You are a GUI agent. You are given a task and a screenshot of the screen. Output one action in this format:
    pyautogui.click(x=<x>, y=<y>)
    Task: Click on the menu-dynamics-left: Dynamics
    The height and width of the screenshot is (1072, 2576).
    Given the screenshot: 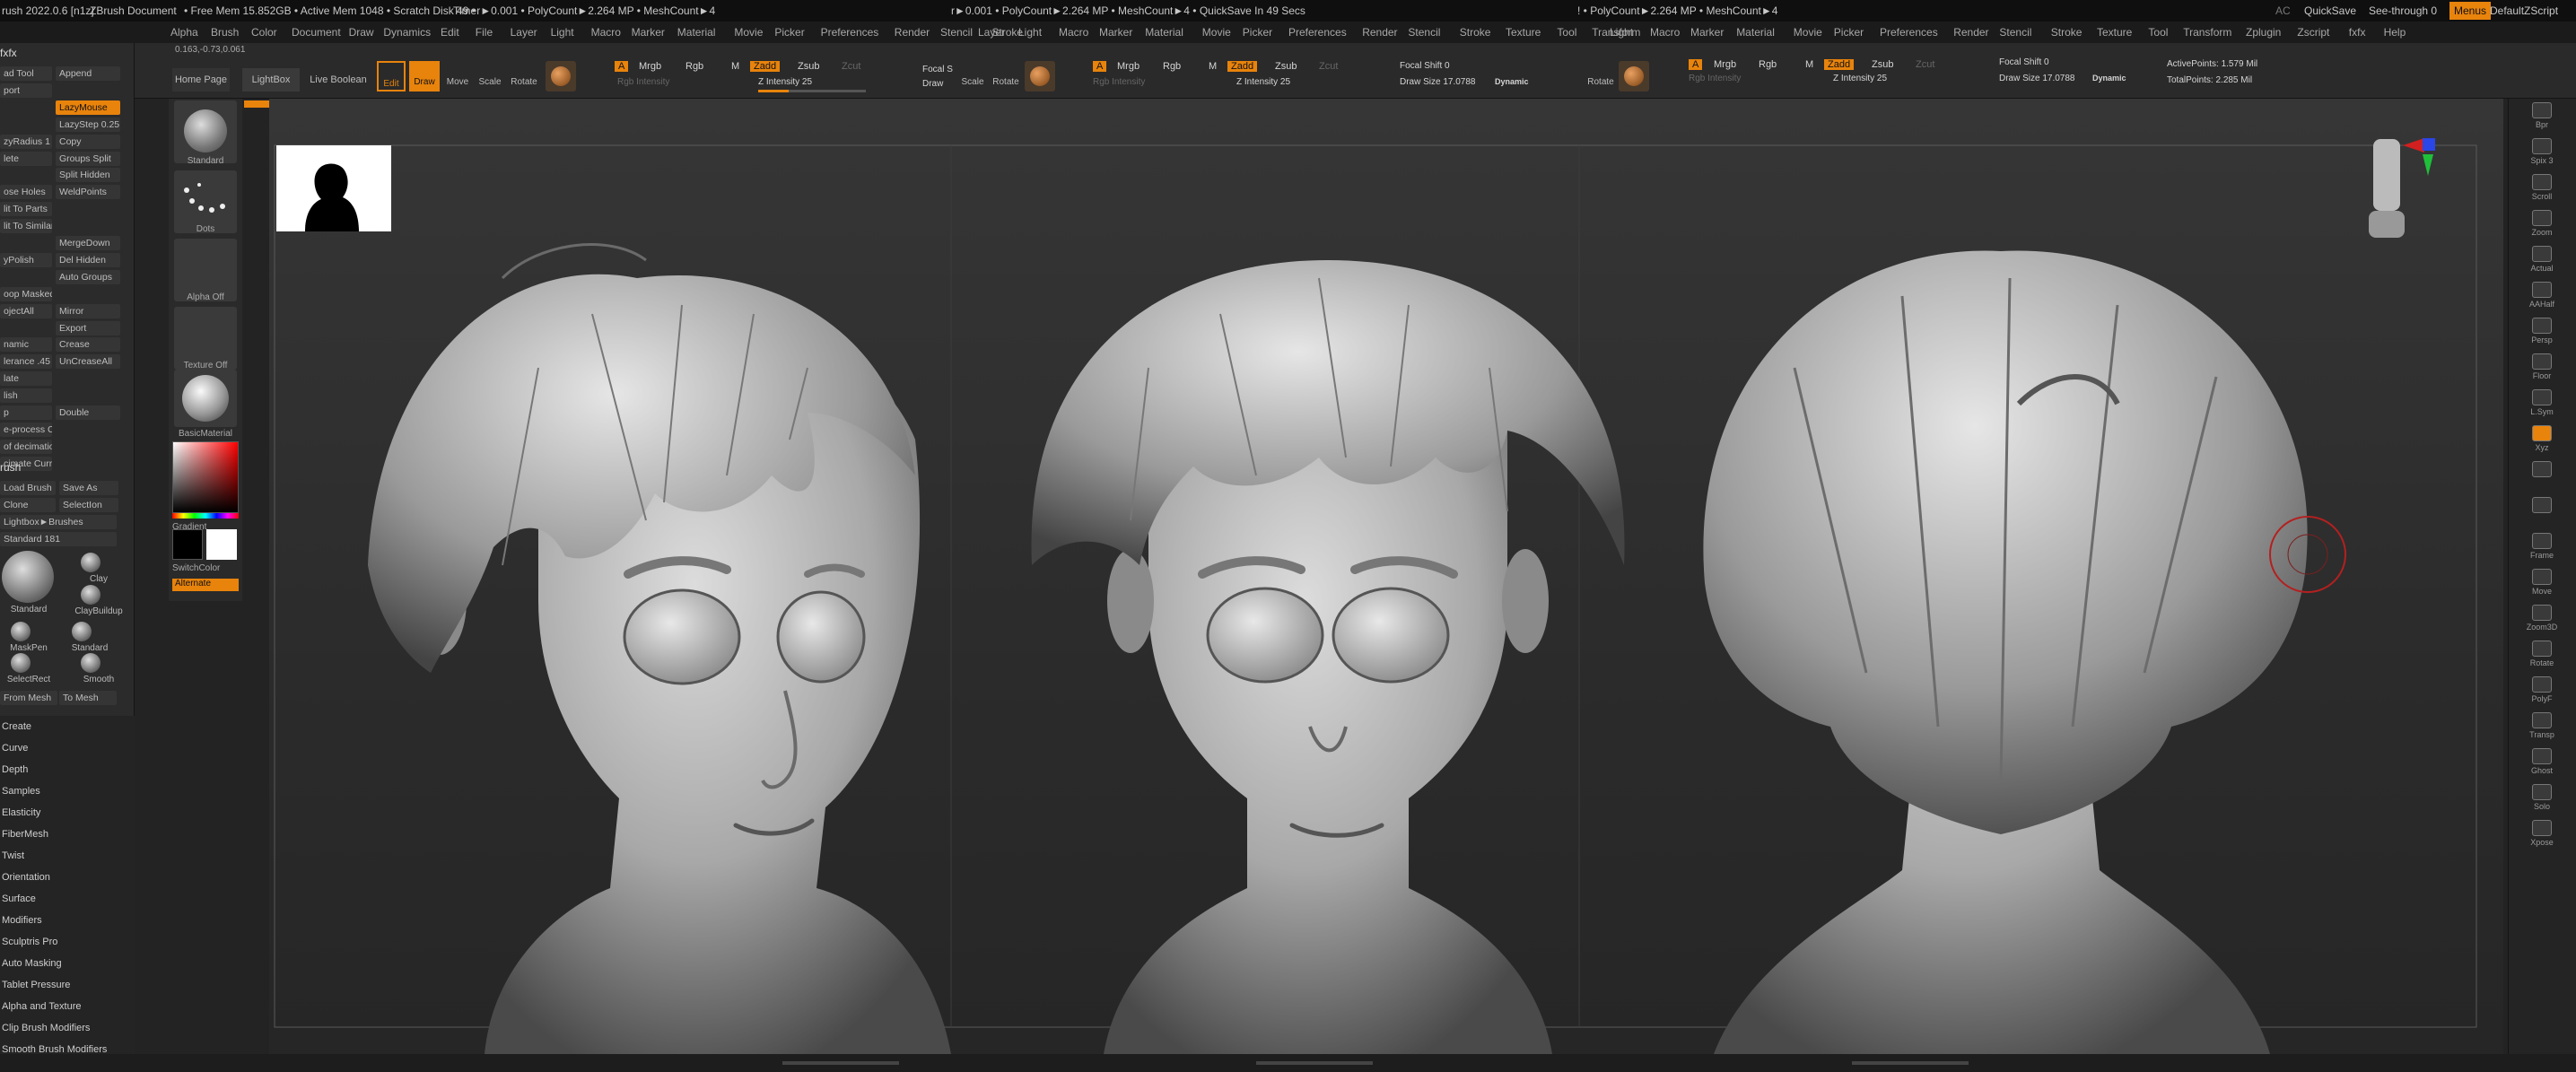 What is the action you would take?
    pyautogui.click(x=407, y=32)
    